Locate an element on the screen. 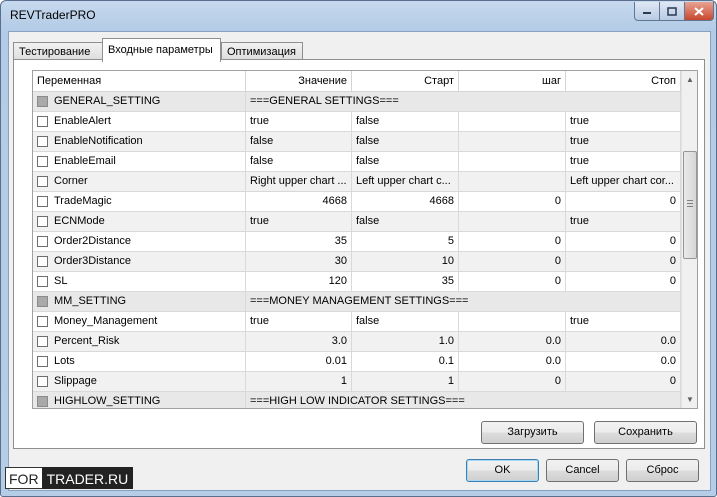 Image resolution: width=717 pixels, height=497 pixels. parameter-row: EnableEmail false false true is located at coordinates (357, 162).